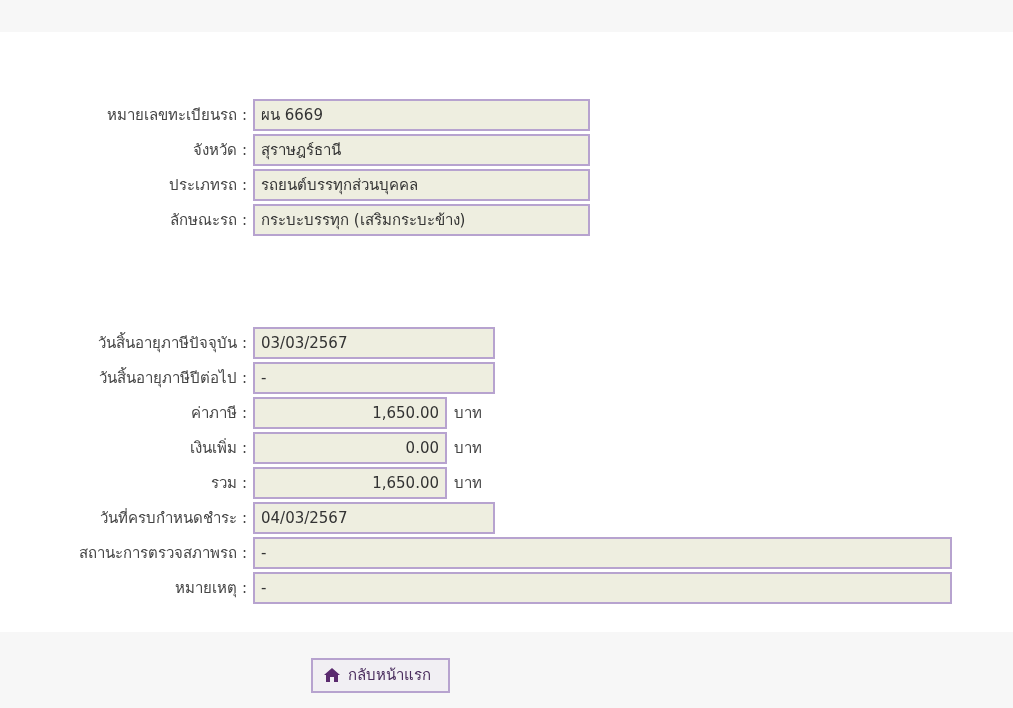 Image resolution: width=1013 pixels, height=708 pixels. Describe the element at coordinates (380, 675) in the screenshot. I see `home-button: กลับหน้าแรก` at that location.